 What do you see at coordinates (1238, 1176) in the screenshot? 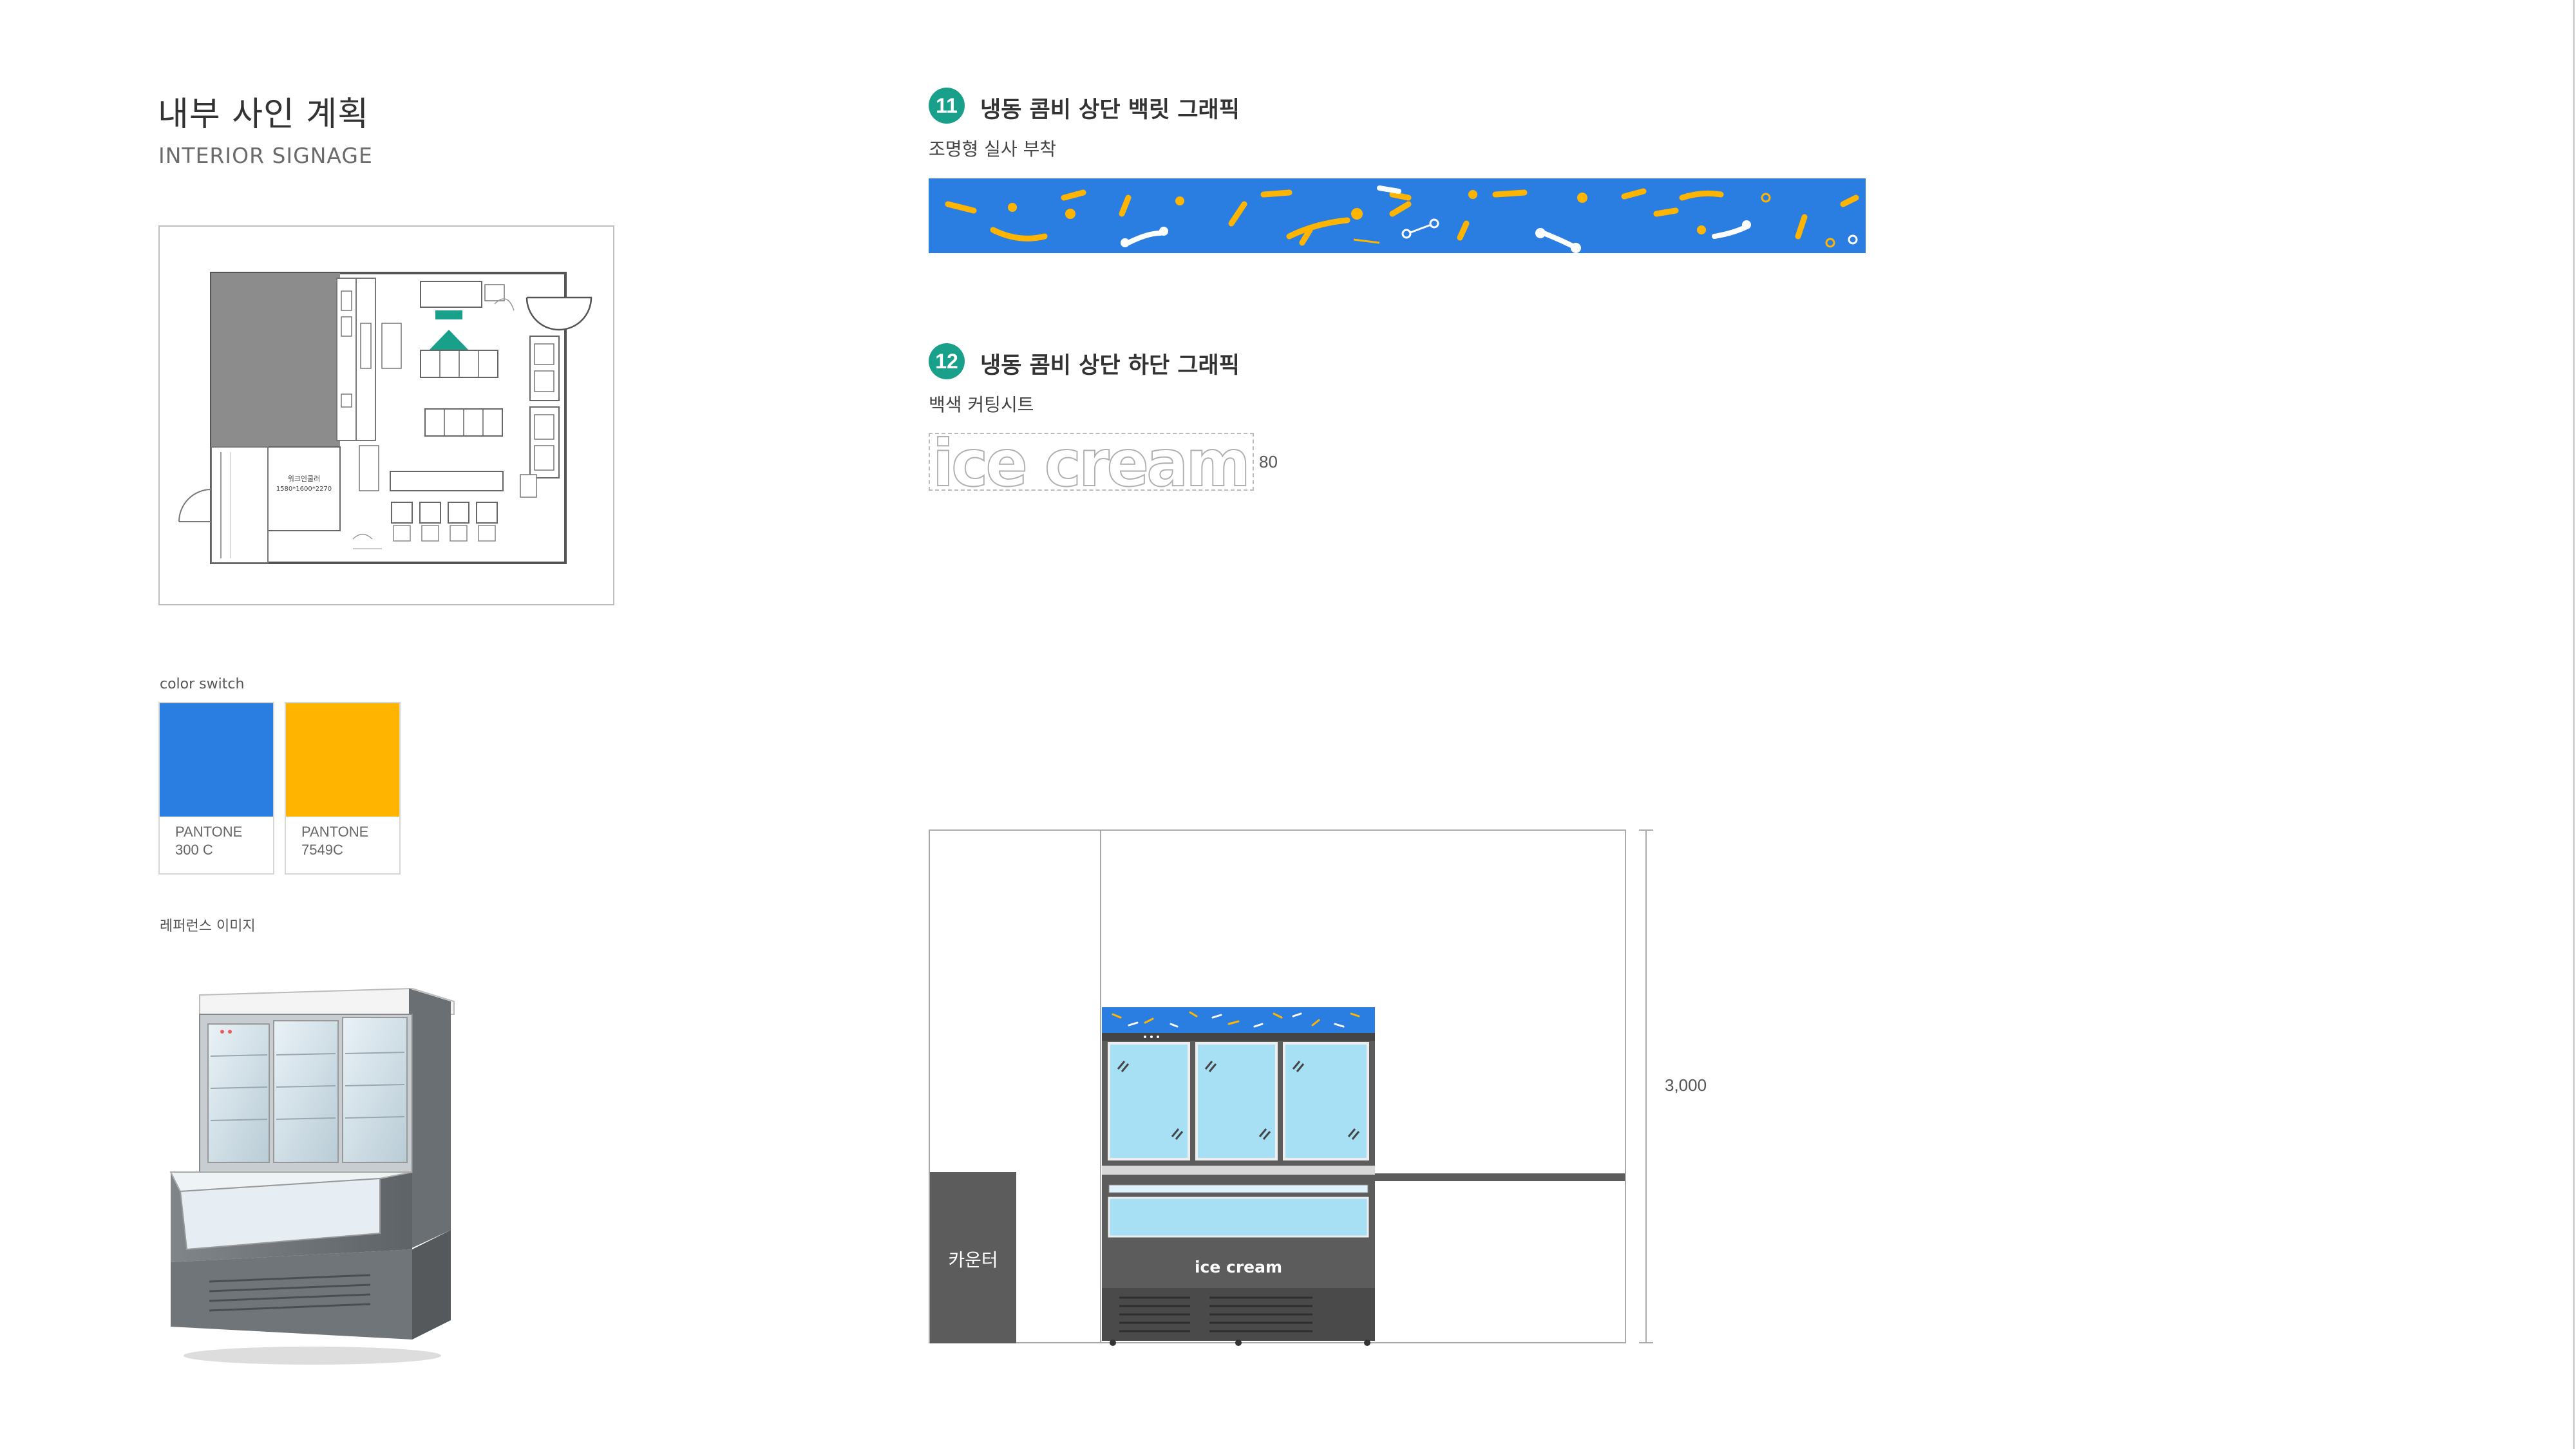
I see `freezer-elevation: ice cream` at bounding box center [1238, 1176].